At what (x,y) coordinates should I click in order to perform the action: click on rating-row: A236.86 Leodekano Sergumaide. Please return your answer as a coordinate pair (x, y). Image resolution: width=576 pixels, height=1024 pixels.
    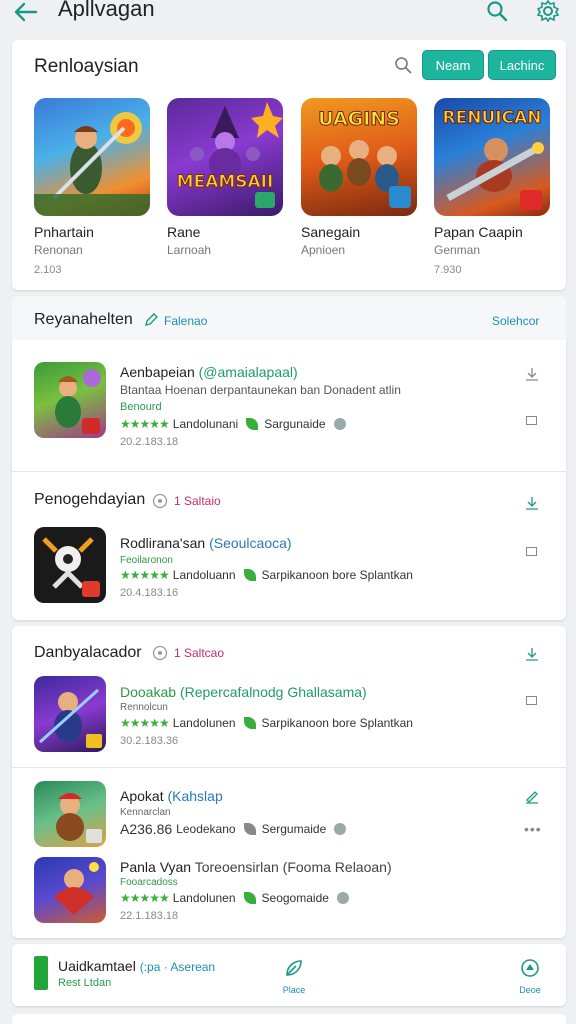
    Looking at the image, I should click on (233, 829).